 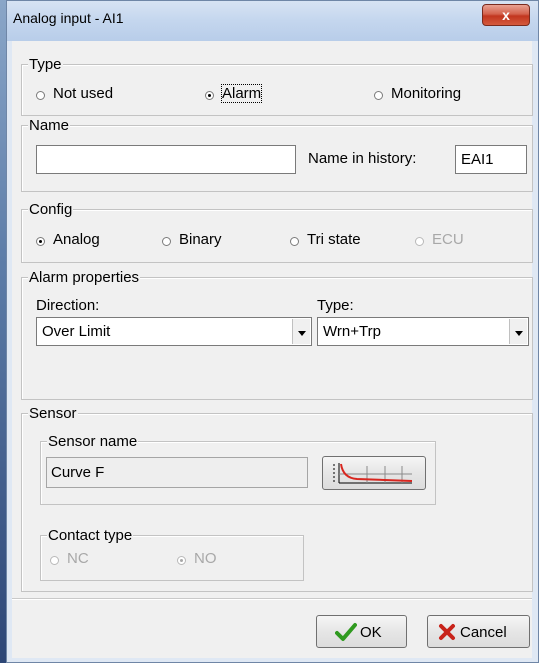 What do you see at coordinates (448, 239) in the screenshot?
I see `radio-ecu-label: ECU` at bounding box center [448, 239].